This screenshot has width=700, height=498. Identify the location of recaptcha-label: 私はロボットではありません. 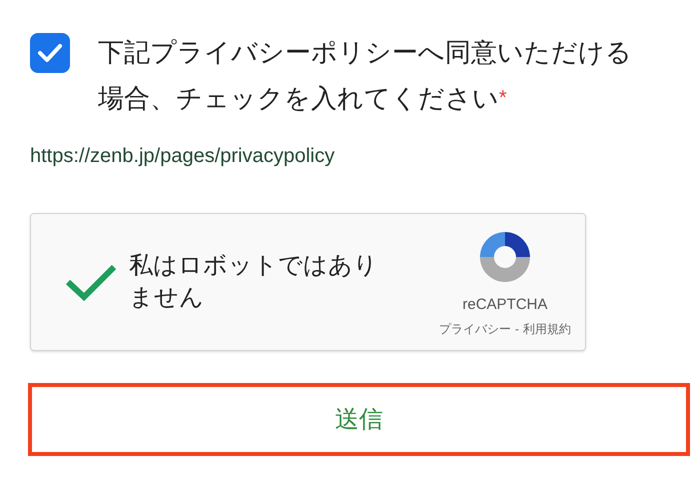
(254, 282).